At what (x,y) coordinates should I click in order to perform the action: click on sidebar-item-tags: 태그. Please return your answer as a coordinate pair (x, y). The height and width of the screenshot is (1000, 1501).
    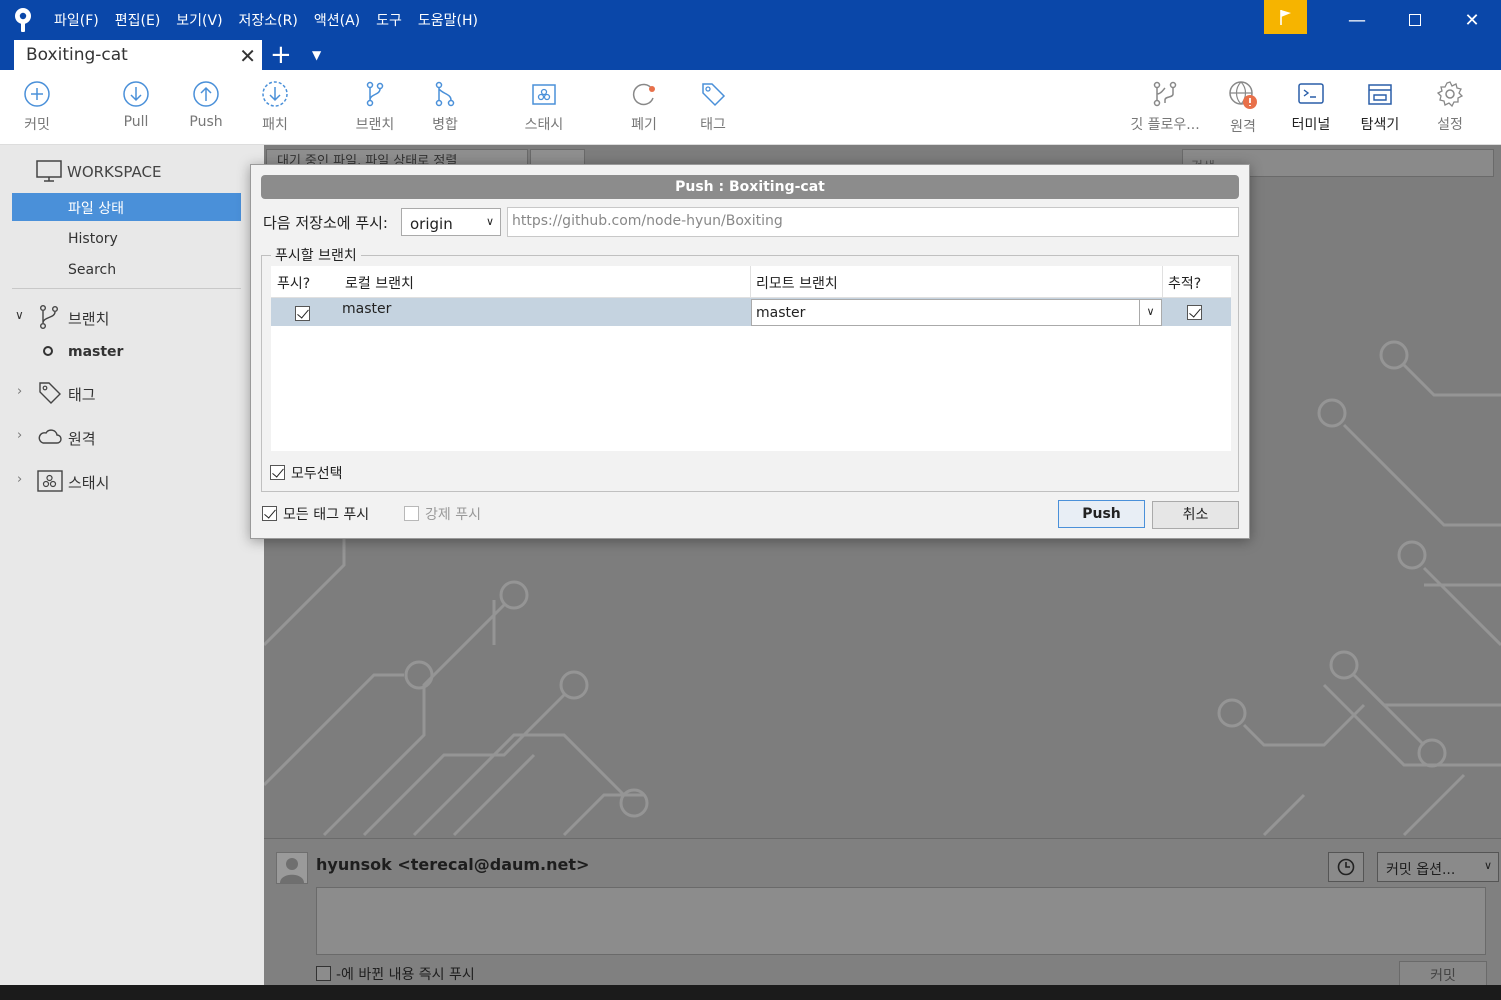
    Looking at the image, I should click on (82, 394).